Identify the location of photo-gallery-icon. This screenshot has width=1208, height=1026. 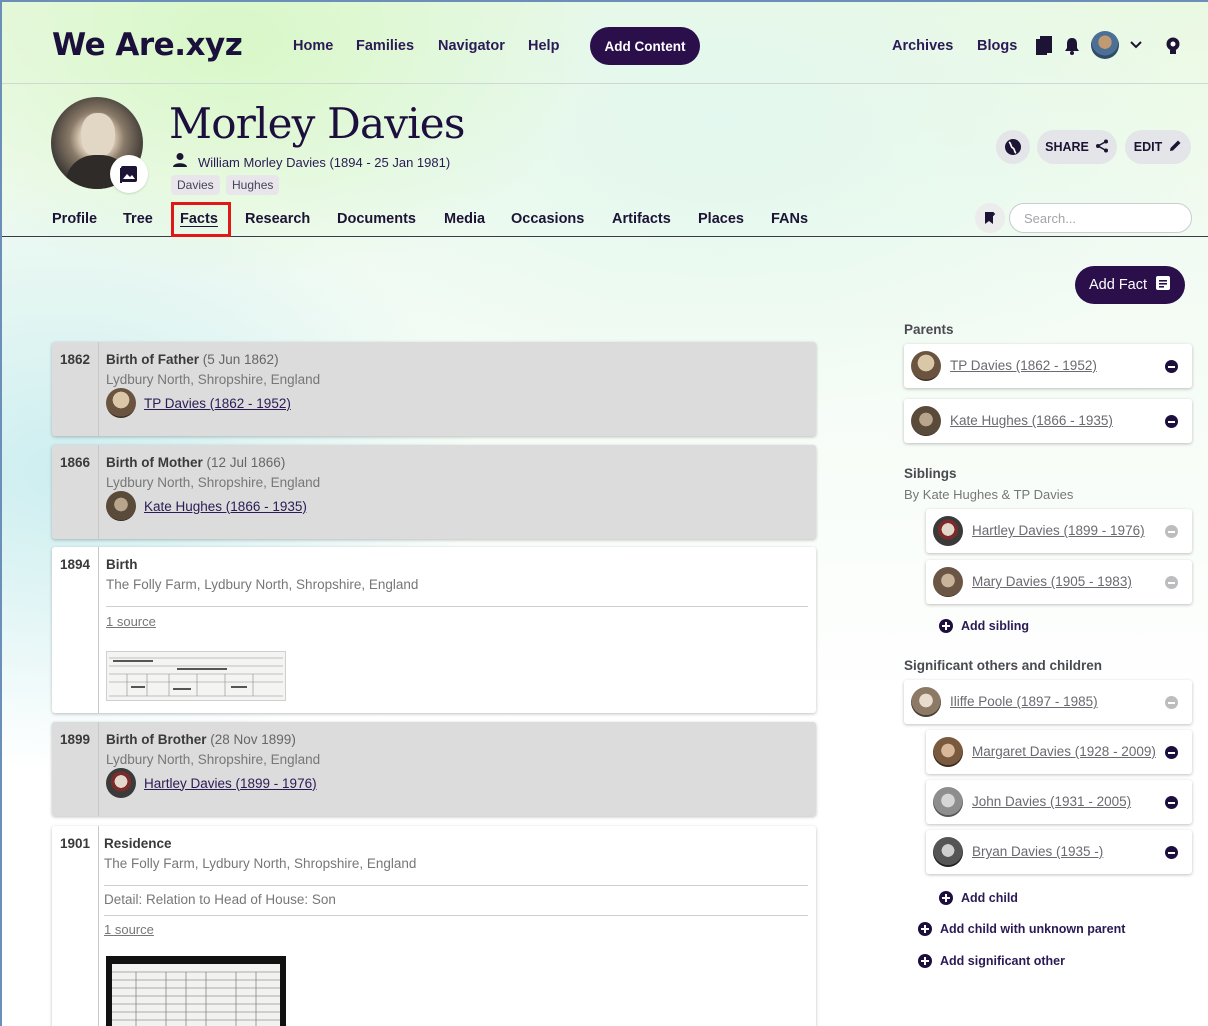
(129, 174).